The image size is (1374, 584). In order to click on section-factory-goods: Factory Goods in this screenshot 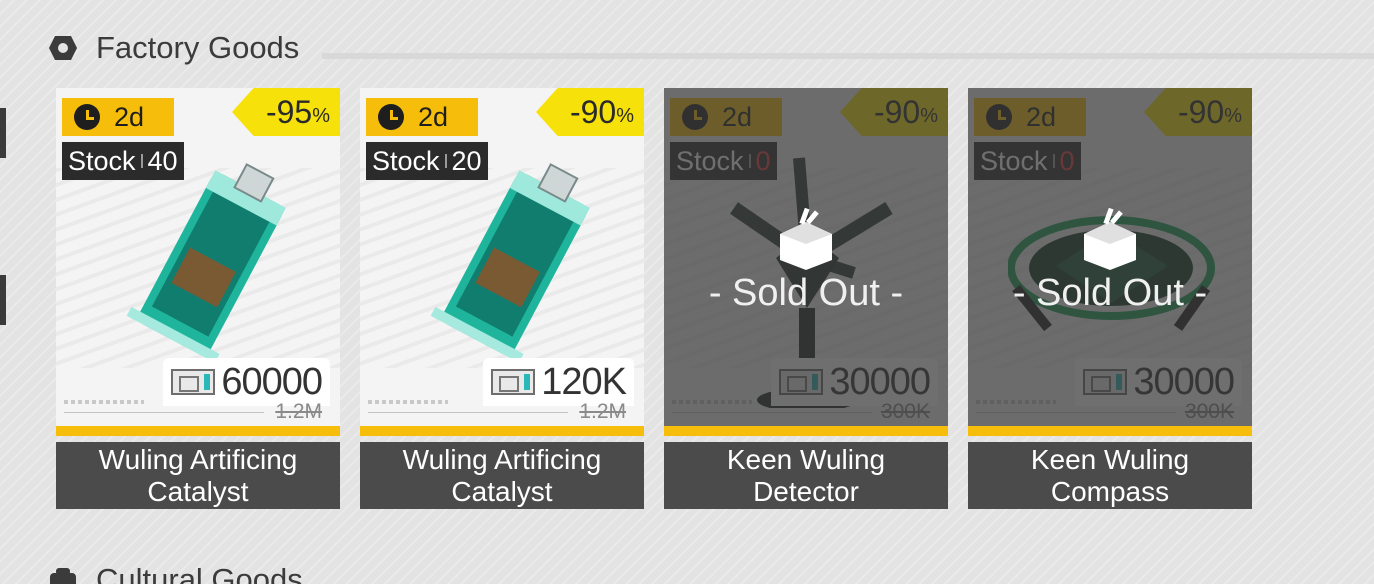, I will do `click(173, 48)`.